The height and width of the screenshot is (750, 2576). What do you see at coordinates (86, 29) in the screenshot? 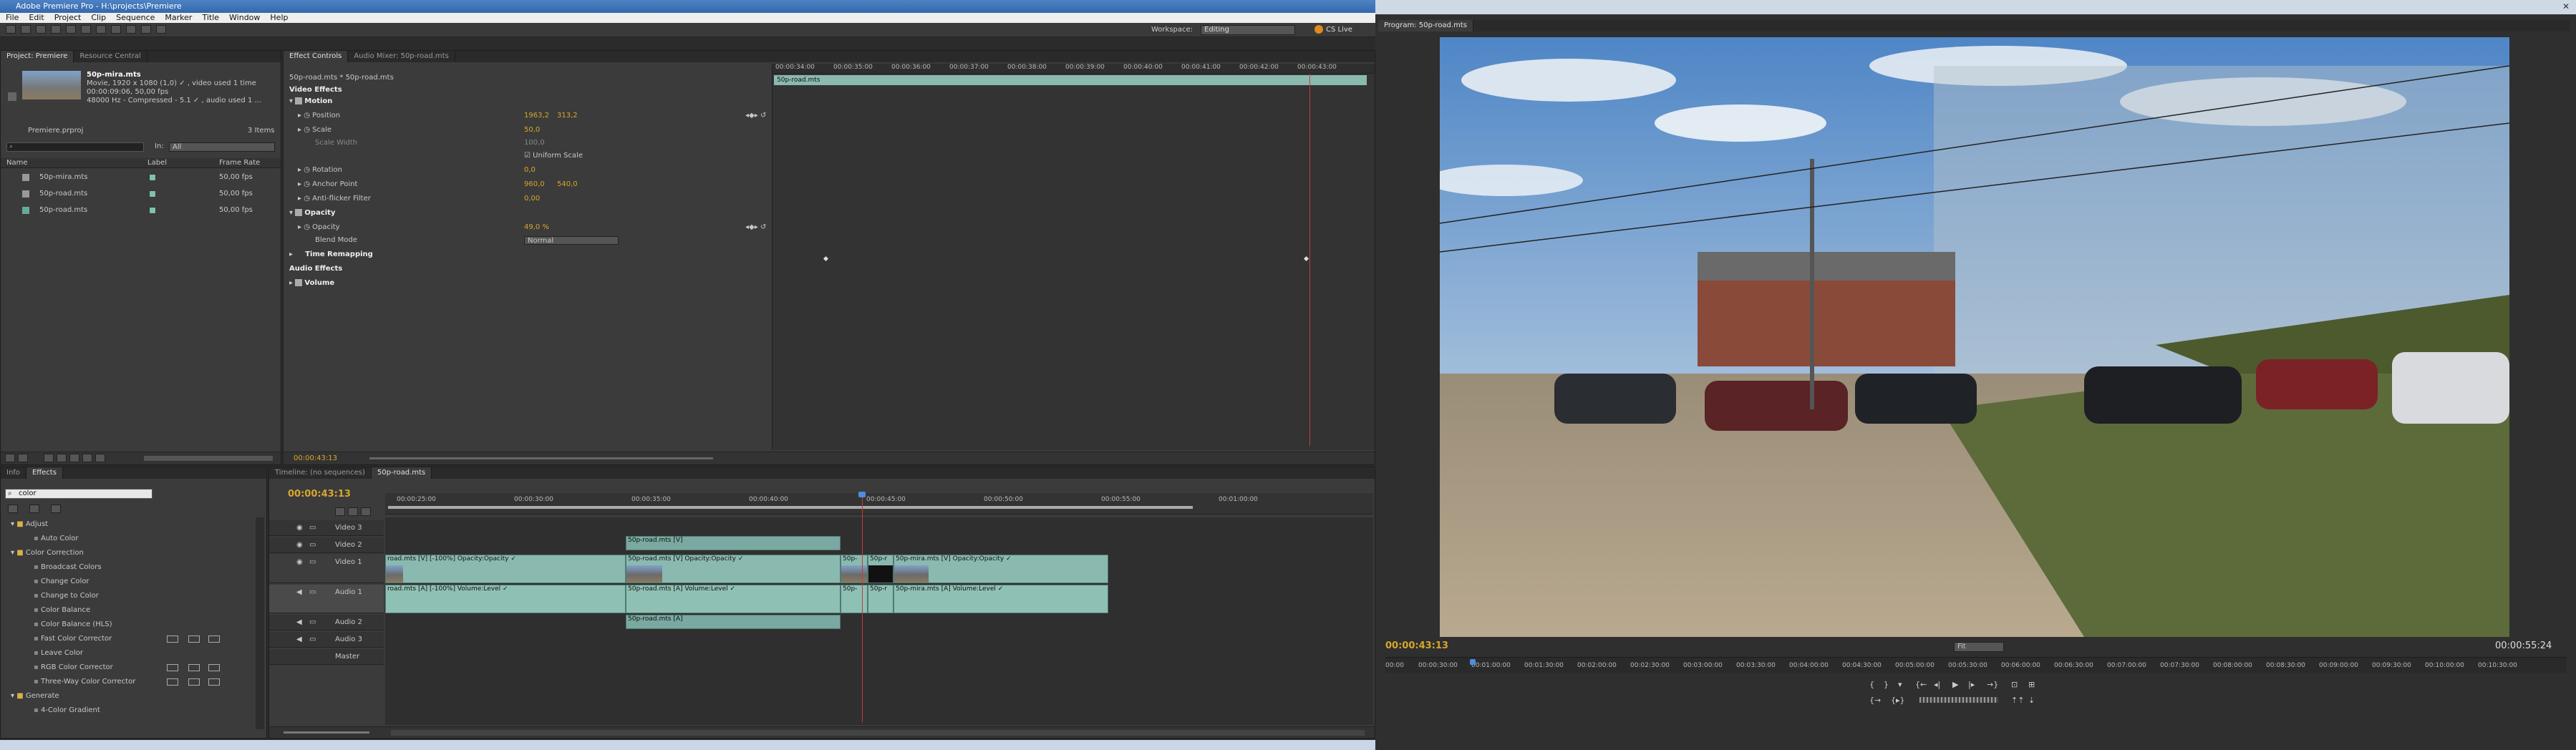
I see `razor-tool-icon` at bounding box center [86, 29].